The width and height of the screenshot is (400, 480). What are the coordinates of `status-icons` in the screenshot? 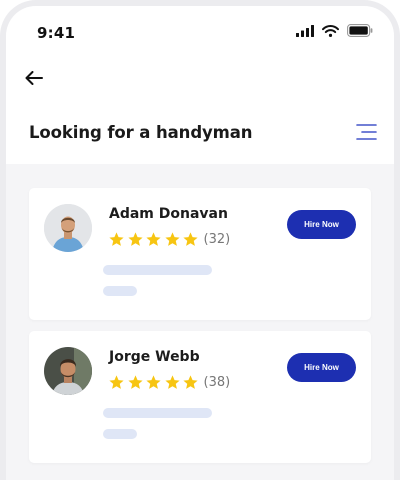 It's located at (334, 30).